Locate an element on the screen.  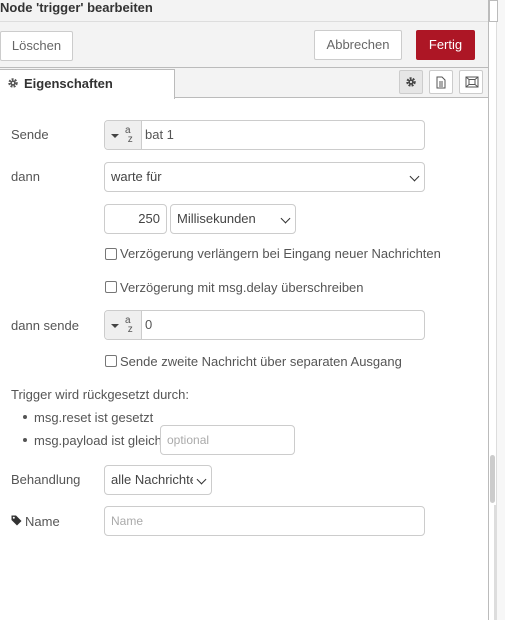
tab-properties-label: Eigenschaften is located at coordinates (68, 83).